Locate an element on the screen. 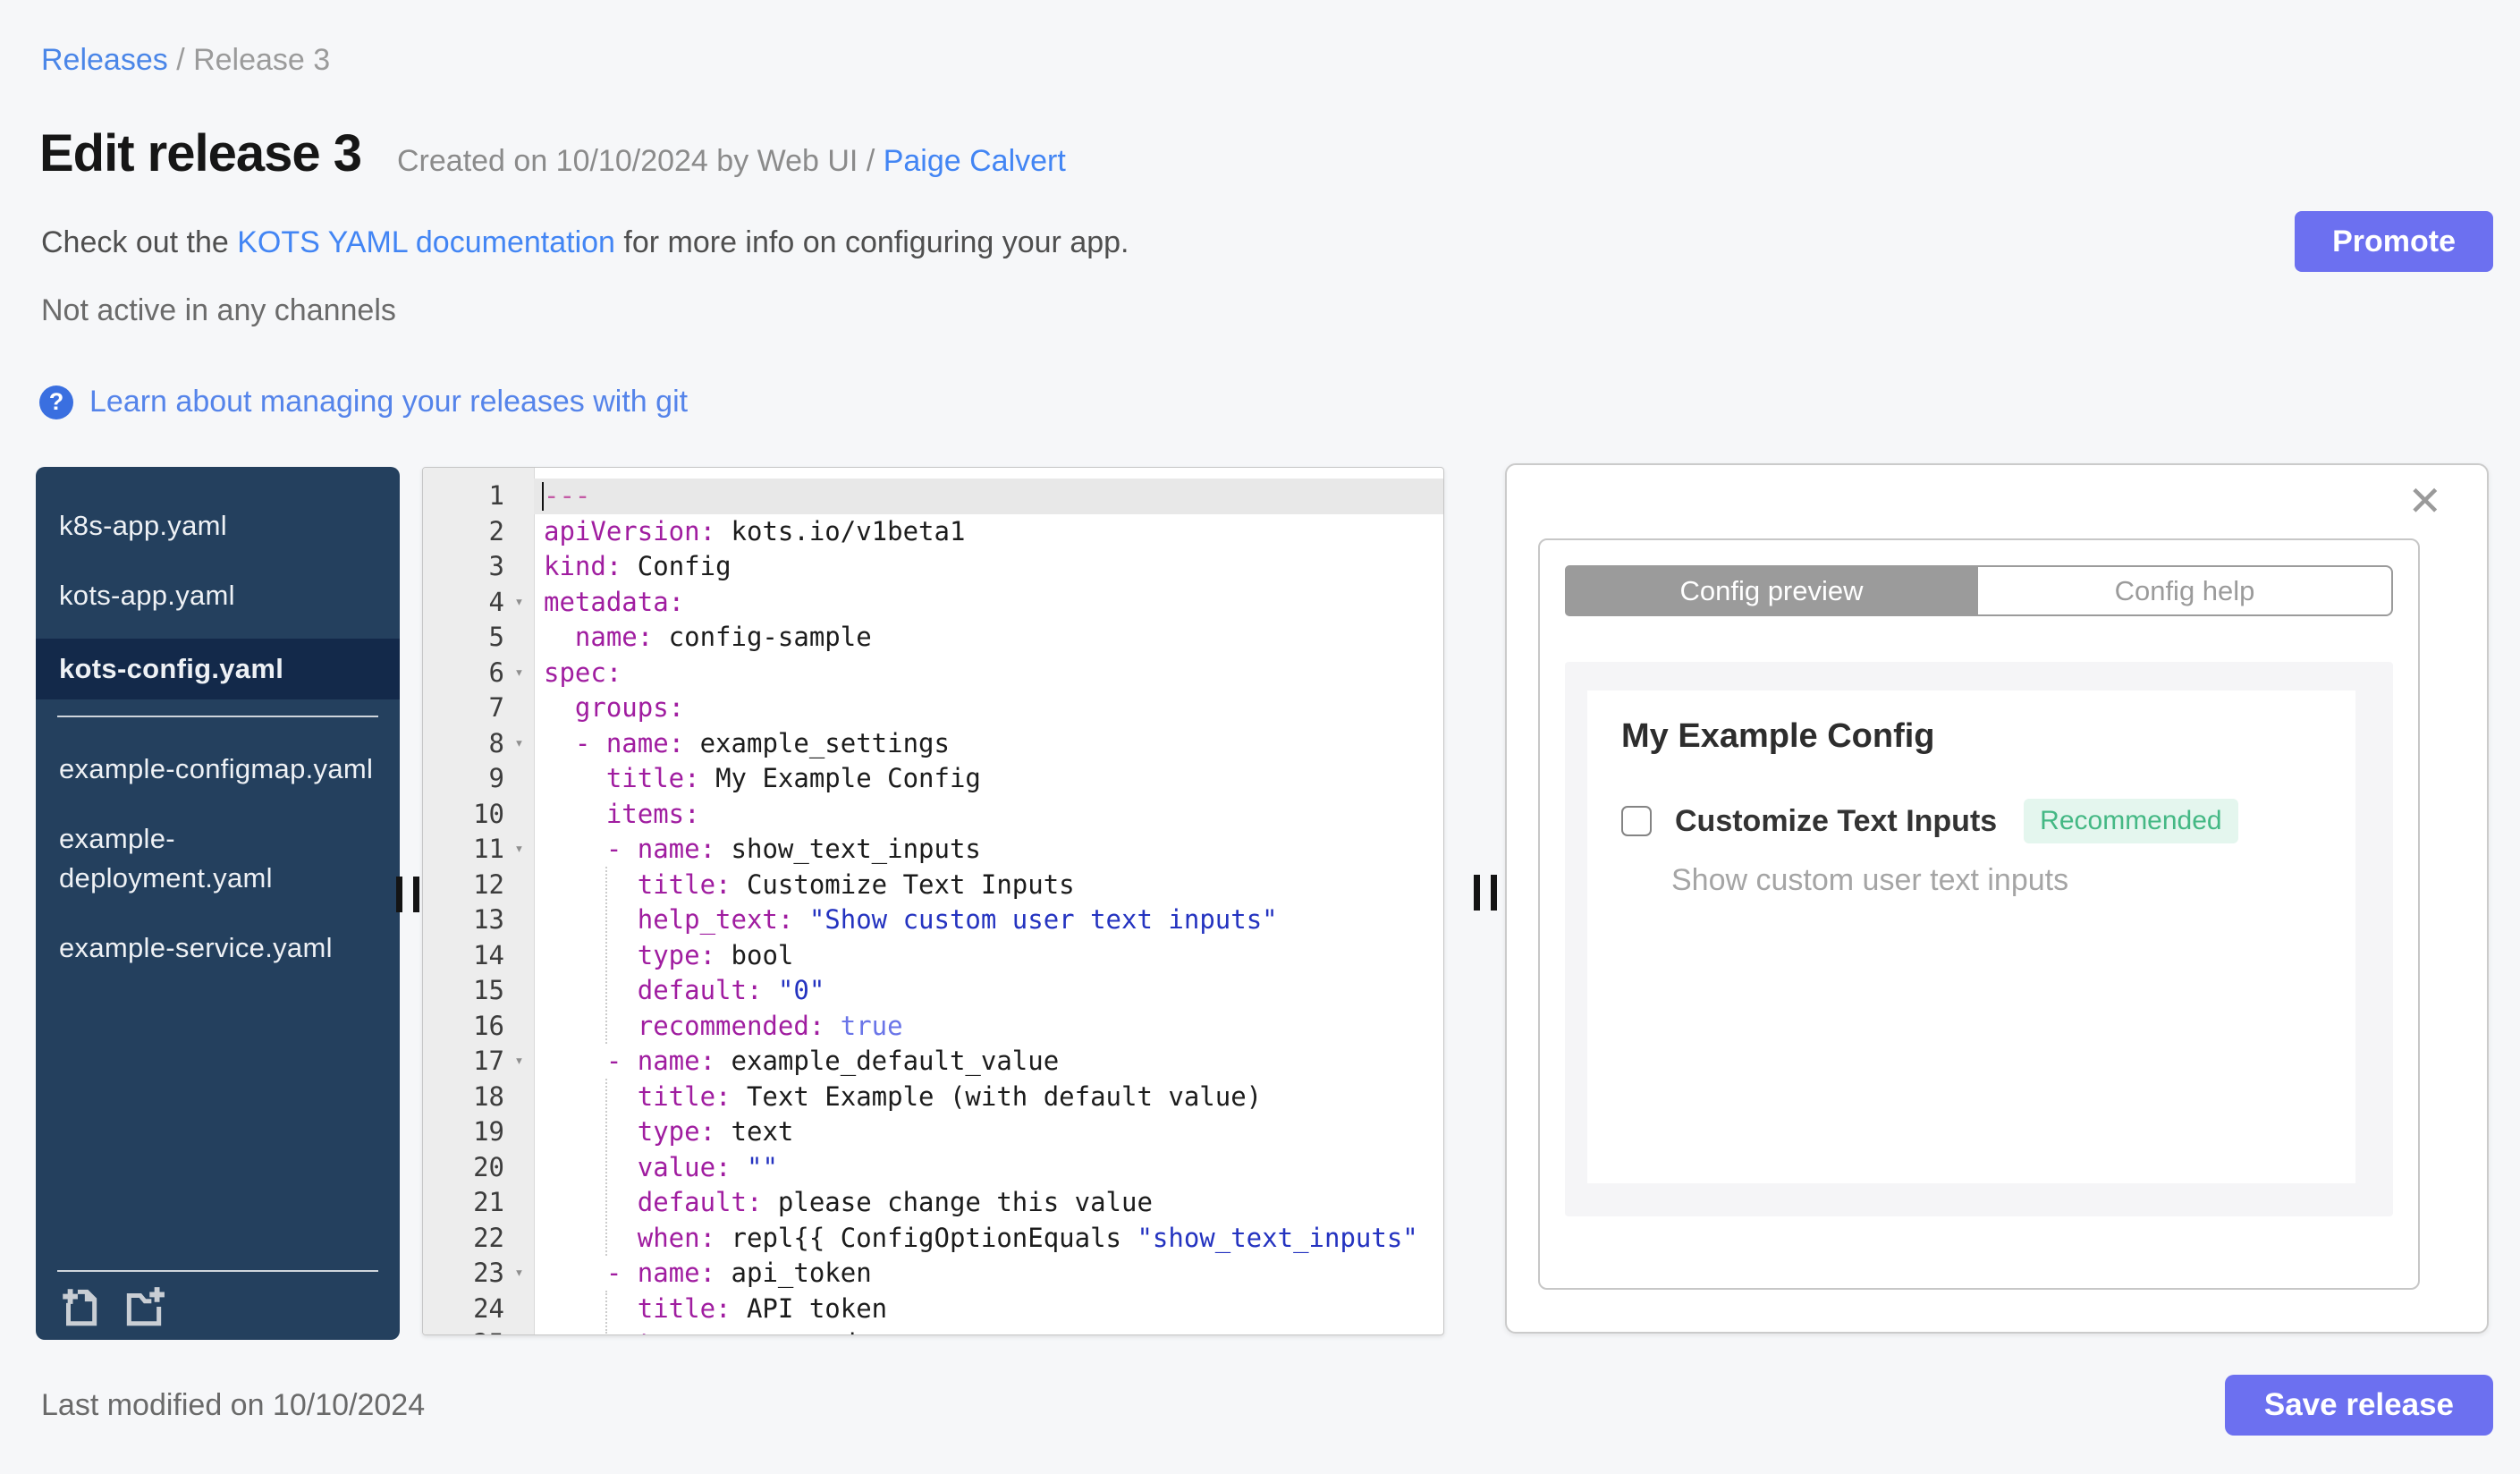 This screenshot has width=2520, height=1474. sidebar-file-example-configmap.yaml: example-configmap.yaml is located at coordinates (217, 769).